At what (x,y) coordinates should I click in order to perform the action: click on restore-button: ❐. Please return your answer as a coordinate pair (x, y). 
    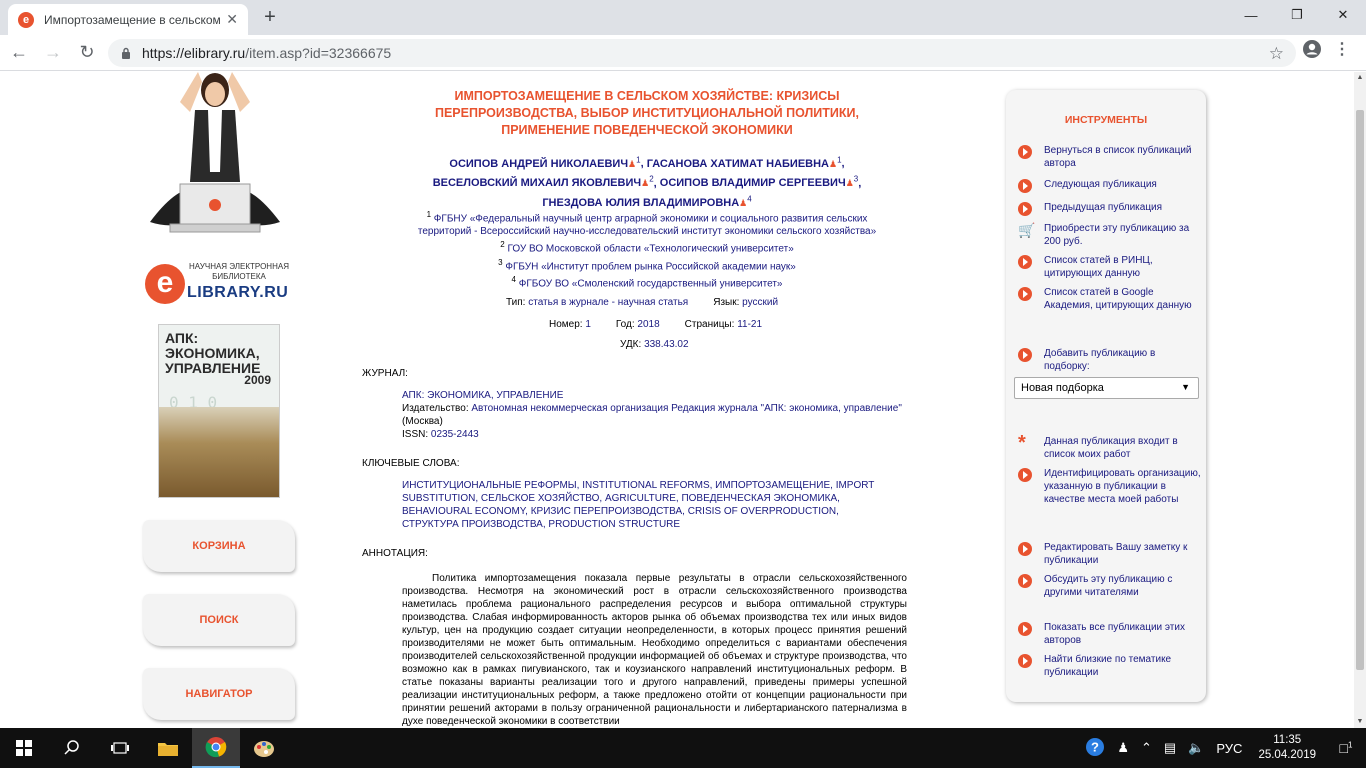
    Looking at the image, I should click on (1297, 15).